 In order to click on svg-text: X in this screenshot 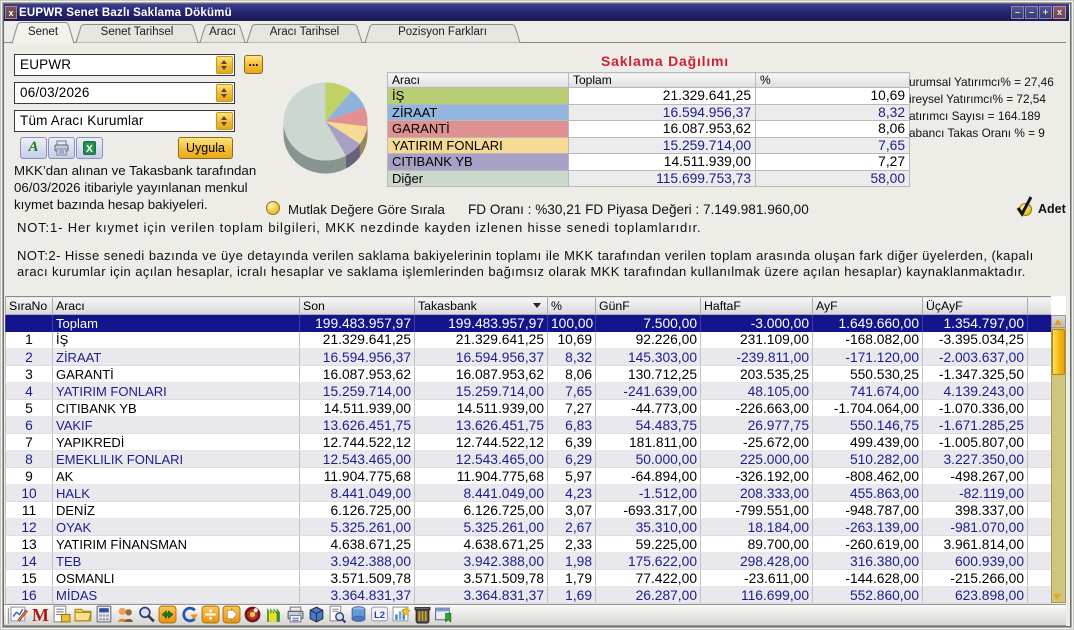, I will do `click(89, 149)`.